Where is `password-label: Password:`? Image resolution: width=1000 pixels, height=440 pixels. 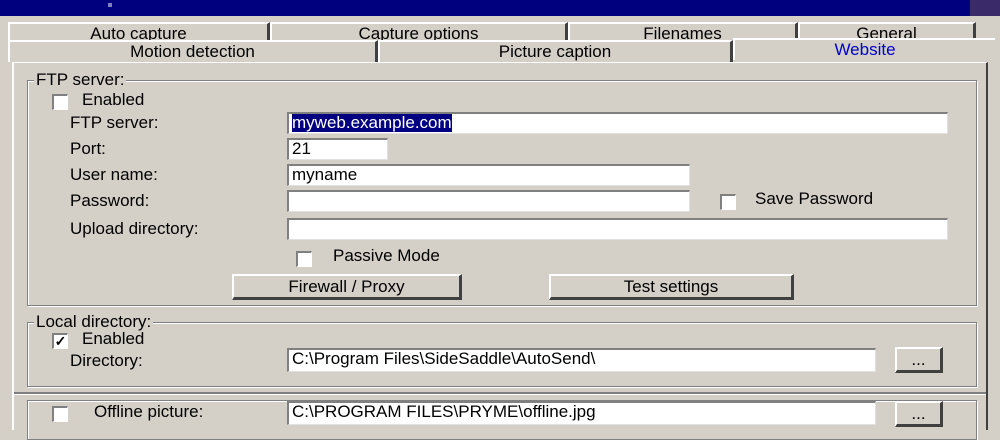 password-label: Password: is located at coordinates (110, 200).